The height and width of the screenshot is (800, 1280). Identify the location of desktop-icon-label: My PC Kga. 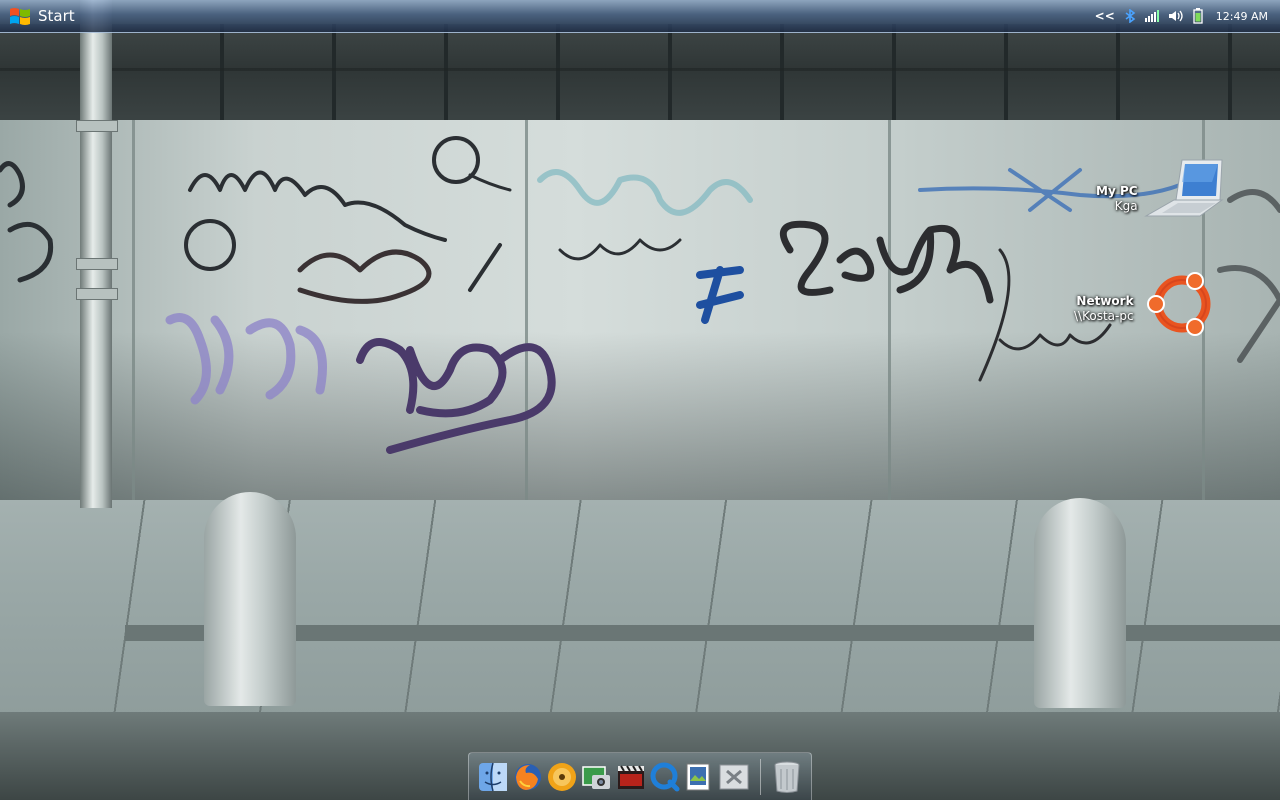
(1117, 199).